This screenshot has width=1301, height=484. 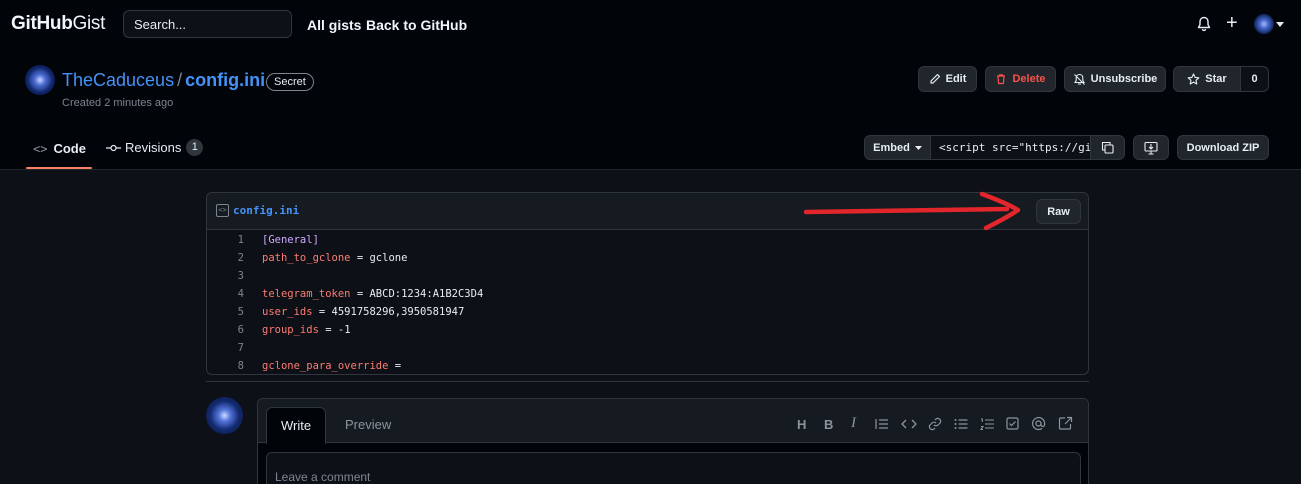 What do you see at coordinates (225, 348) in the screenshot?
I see `line-number: 7` at bounding box center [225, 348].